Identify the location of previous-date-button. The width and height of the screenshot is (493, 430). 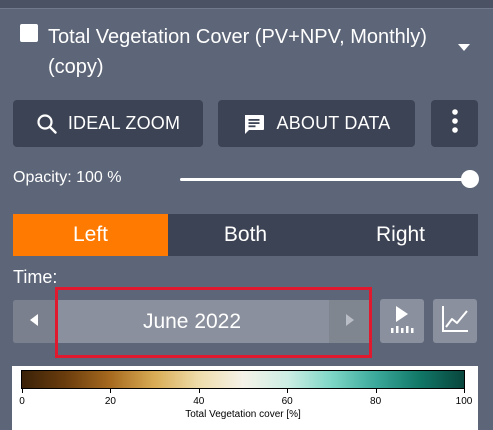
(34, 321).